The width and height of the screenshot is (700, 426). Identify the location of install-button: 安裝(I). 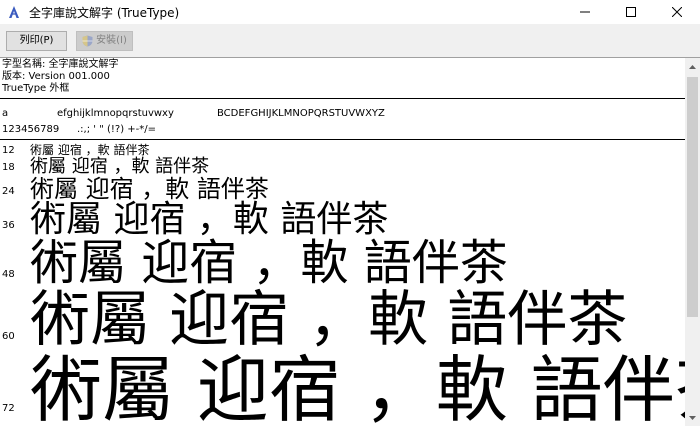
(104, 41).